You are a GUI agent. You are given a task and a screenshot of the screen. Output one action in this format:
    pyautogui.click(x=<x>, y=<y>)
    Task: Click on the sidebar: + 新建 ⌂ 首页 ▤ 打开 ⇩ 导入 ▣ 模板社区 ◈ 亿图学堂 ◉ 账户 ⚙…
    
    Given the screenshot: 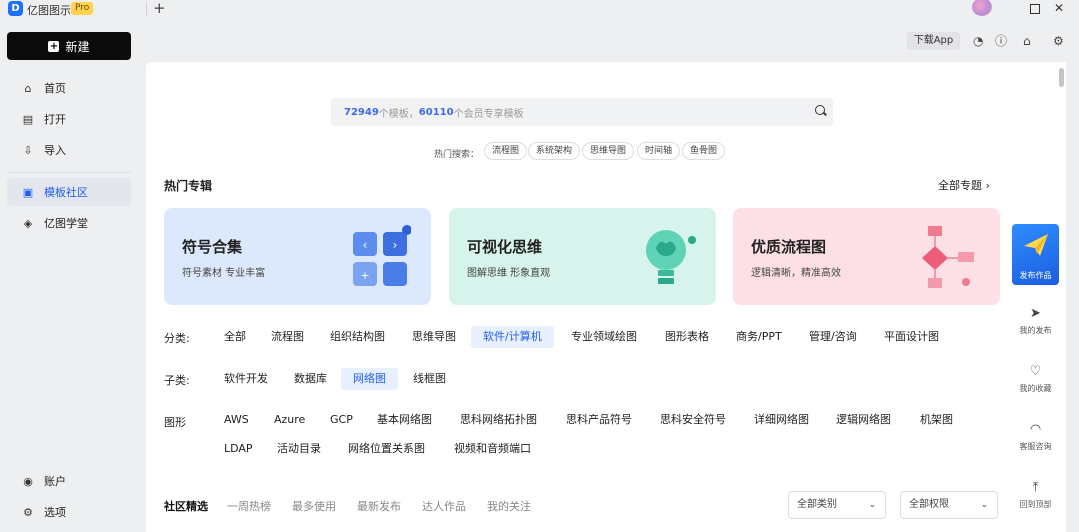 What is the action you would take?
    pyautogui.click(x=73, y=275)
    